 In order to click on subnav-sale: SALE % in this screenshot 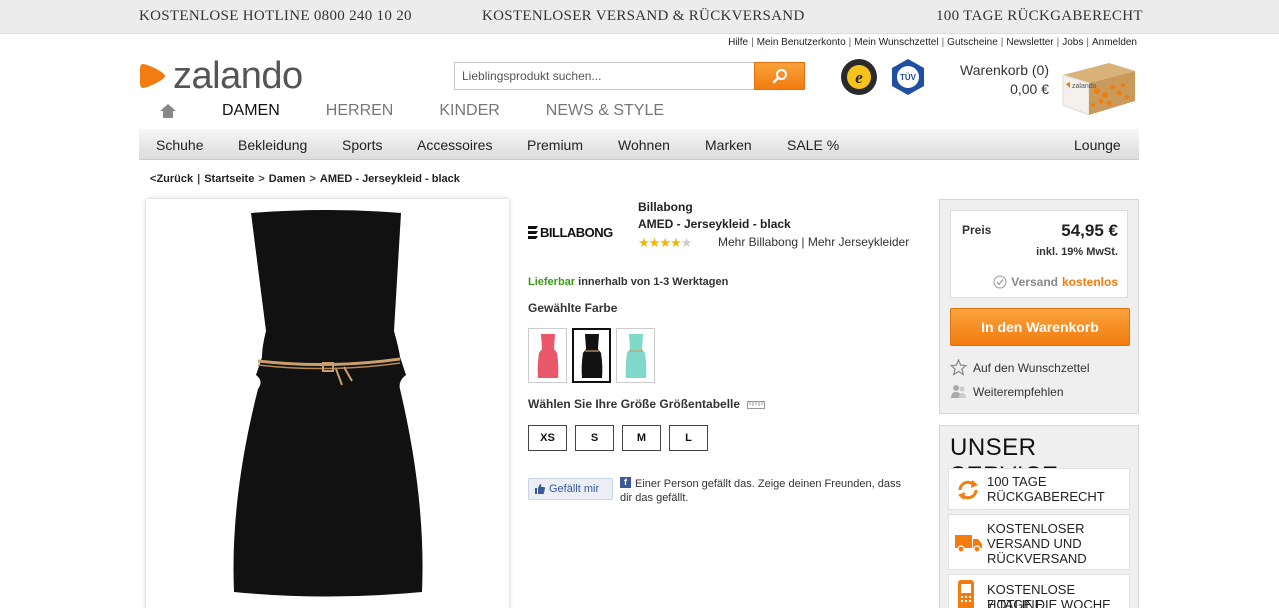, I will do `click(813, 145)`.